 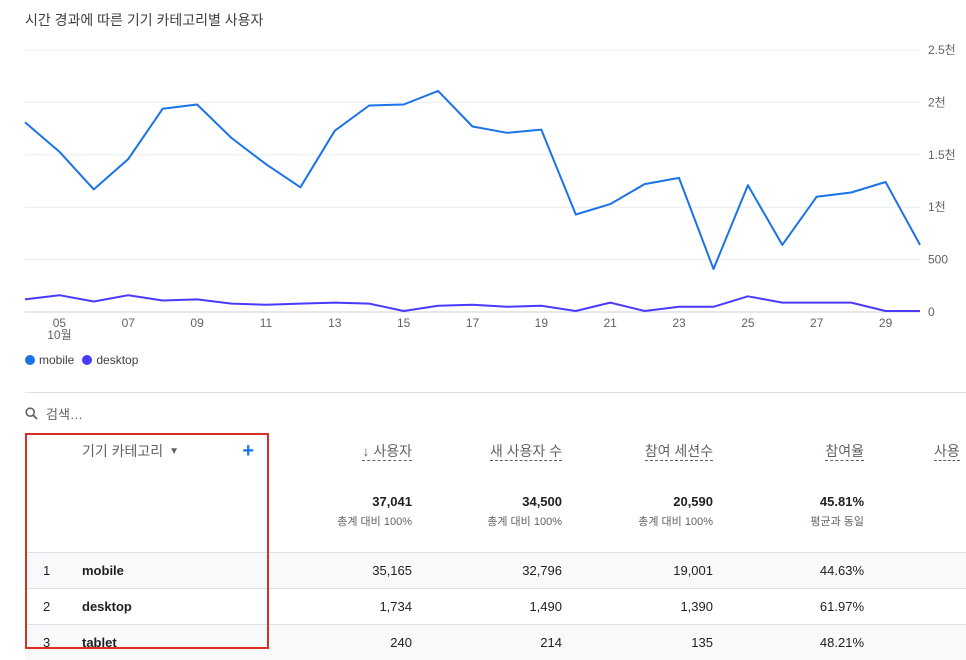 I want to click on x-tick-label: 17, so click(x=473, y=323).